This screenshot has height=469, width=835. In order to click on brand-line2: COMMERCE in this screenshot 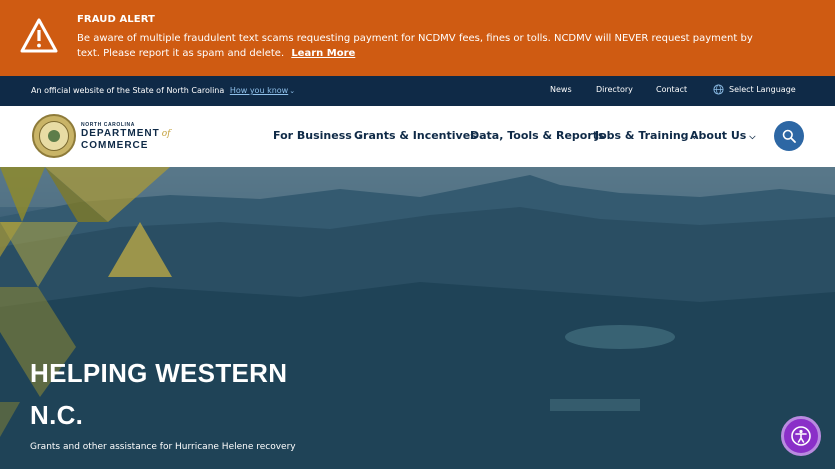, I will do `click(115, 145)`.